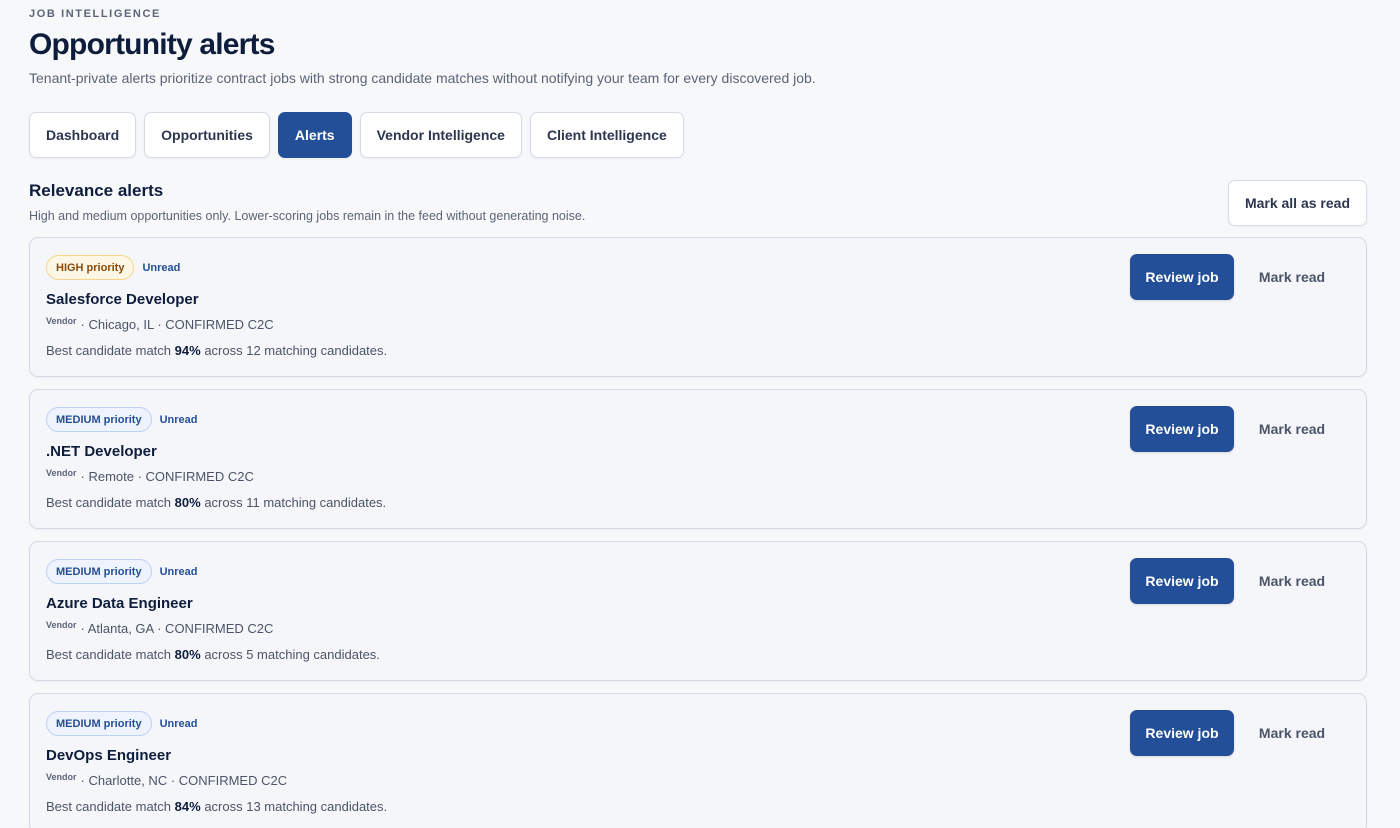 This screenshot has height=828, width=1400. I want to click on tab-vendor-intelligence: Vendor Intelligence, so click(440, 135).